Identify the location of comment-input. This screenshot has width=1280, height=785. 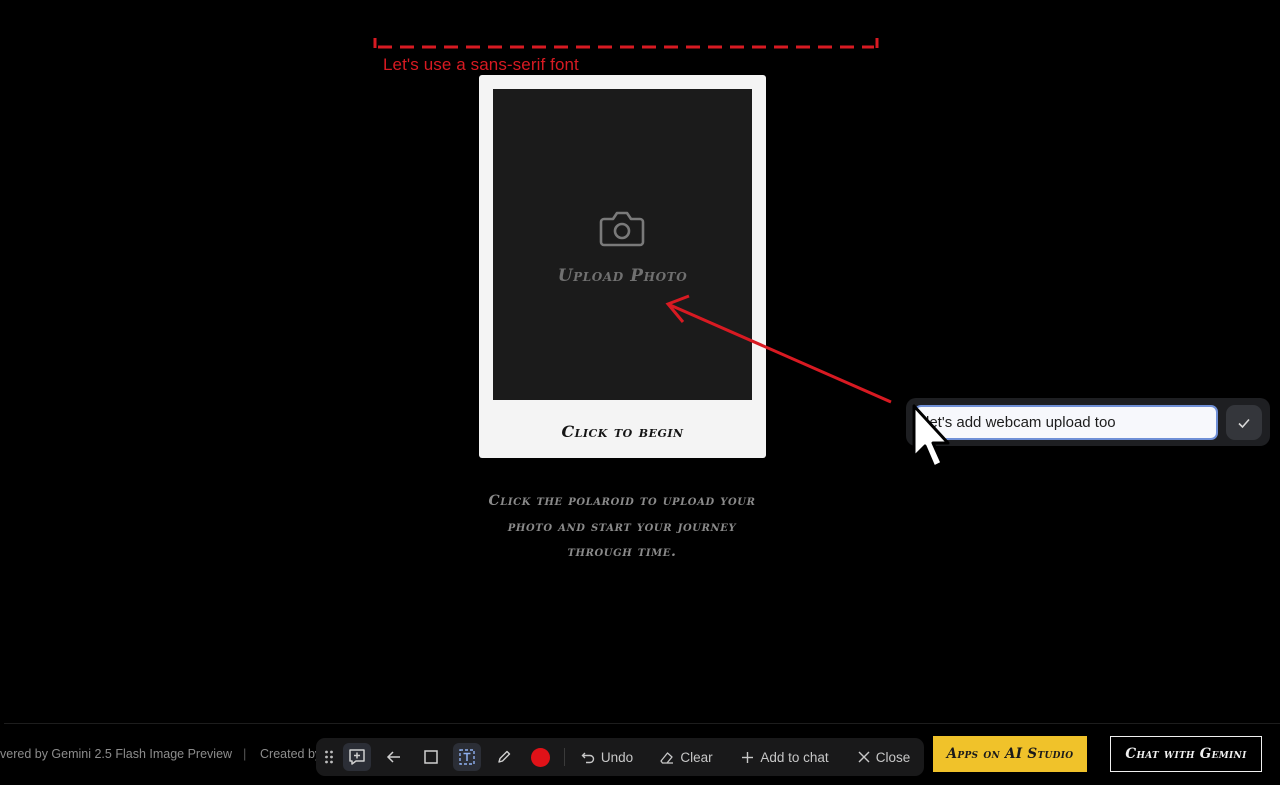
(1066, 422).